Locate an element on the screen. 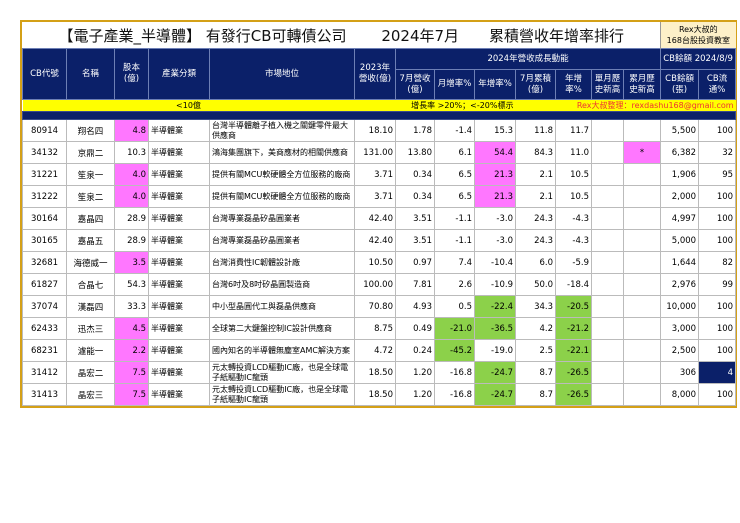 Image resolution: width=740 pixels, height=523 pixels. cell-cum: 8.7 is located at coordinates (535, 394).